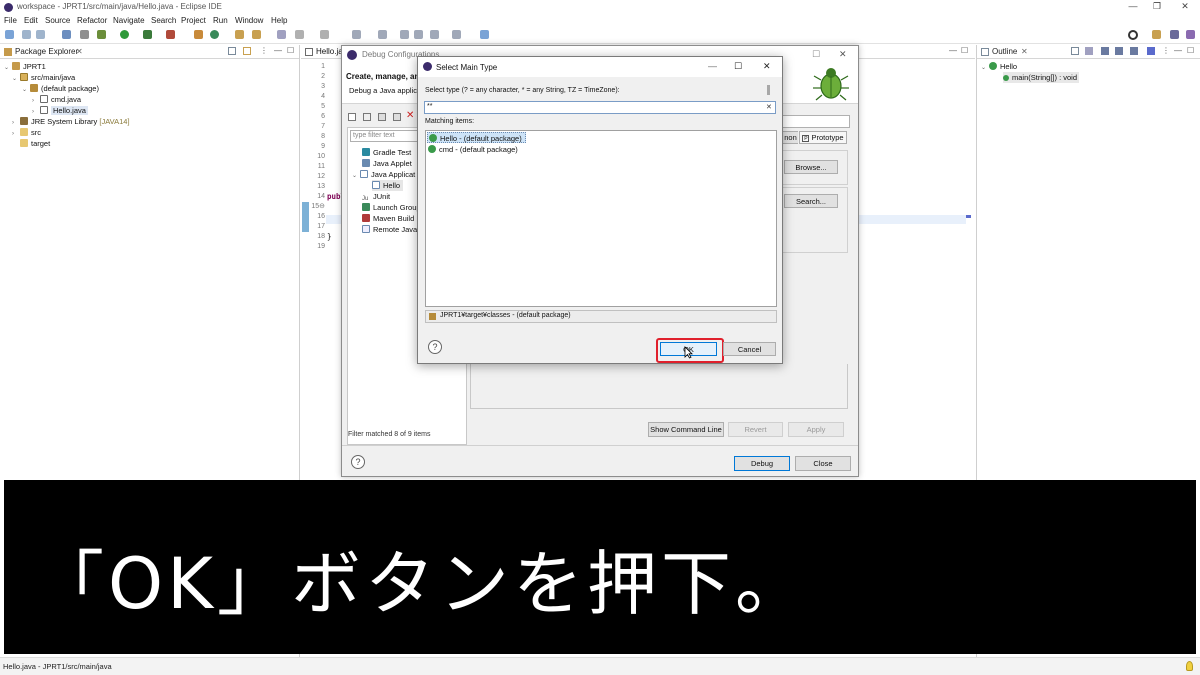  What do you see at coordinates (473, 149) in the screenshot?
I see `list-item-cmd: cmd - (default package)` at bounding box center [473, 149].